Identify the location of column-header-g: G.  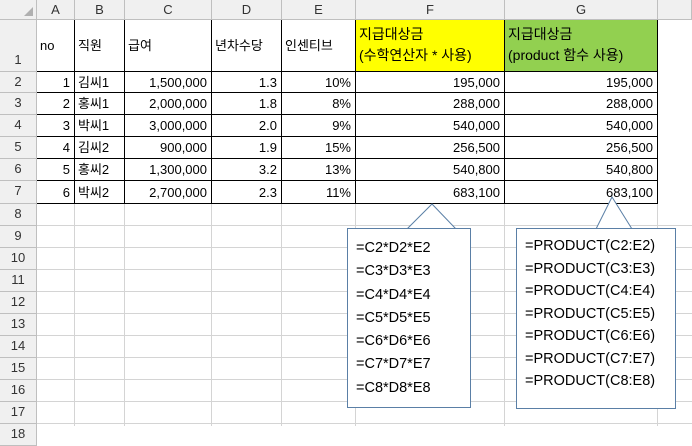
(581, 10).